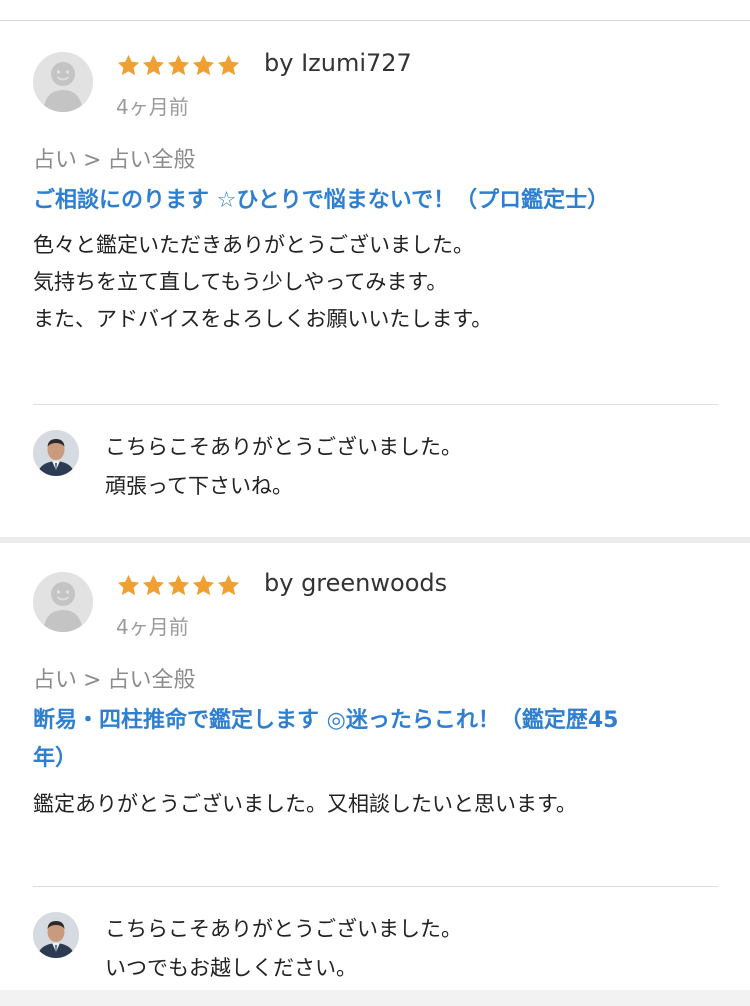 This screenshot has width=750, height=1006. I want to click on comment-line: 鑑定ありがとうございました。又相談したいと思います。, so click(305, 804).